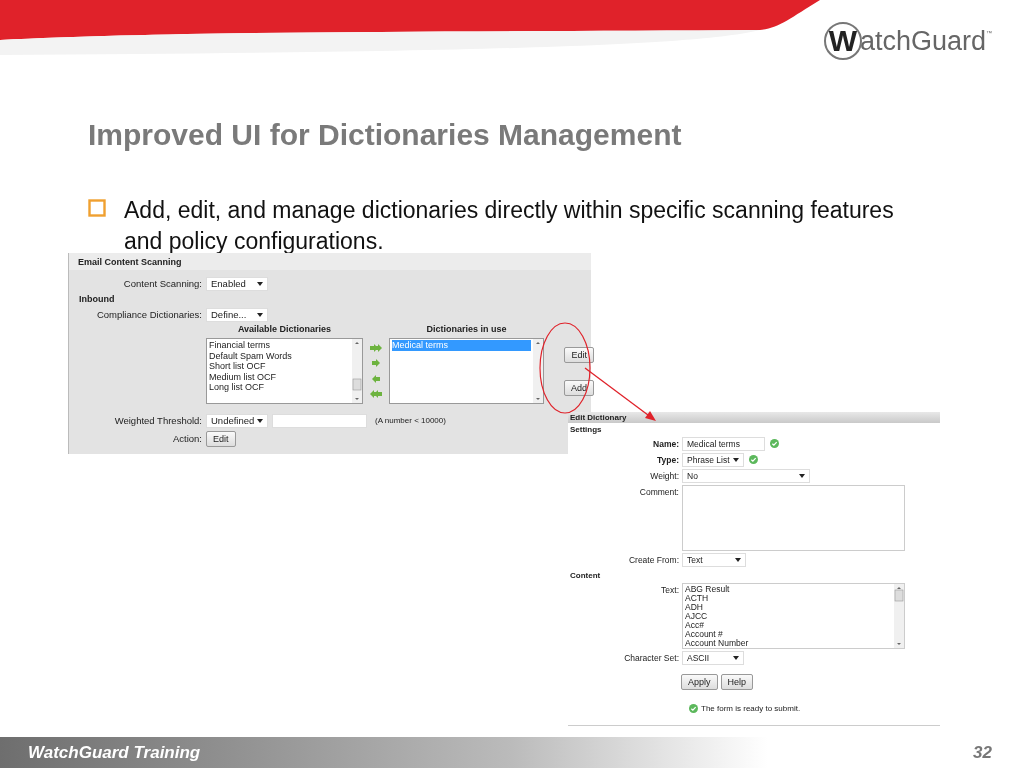  Describe the element at coordinates (279, 355) in the screenshot. I see `list-item: Default Spam Words` at that location.